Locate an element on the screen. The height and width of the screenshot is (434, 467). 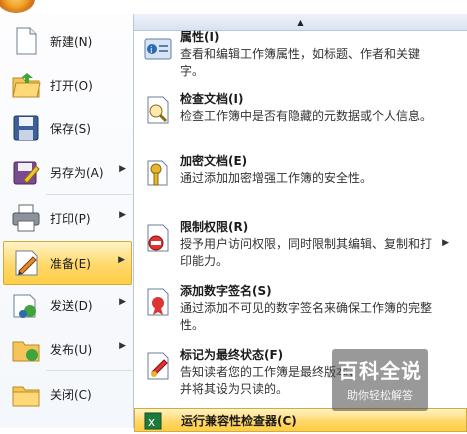
menu-item-label: 发送(D) is located at coordinates (71, 305).